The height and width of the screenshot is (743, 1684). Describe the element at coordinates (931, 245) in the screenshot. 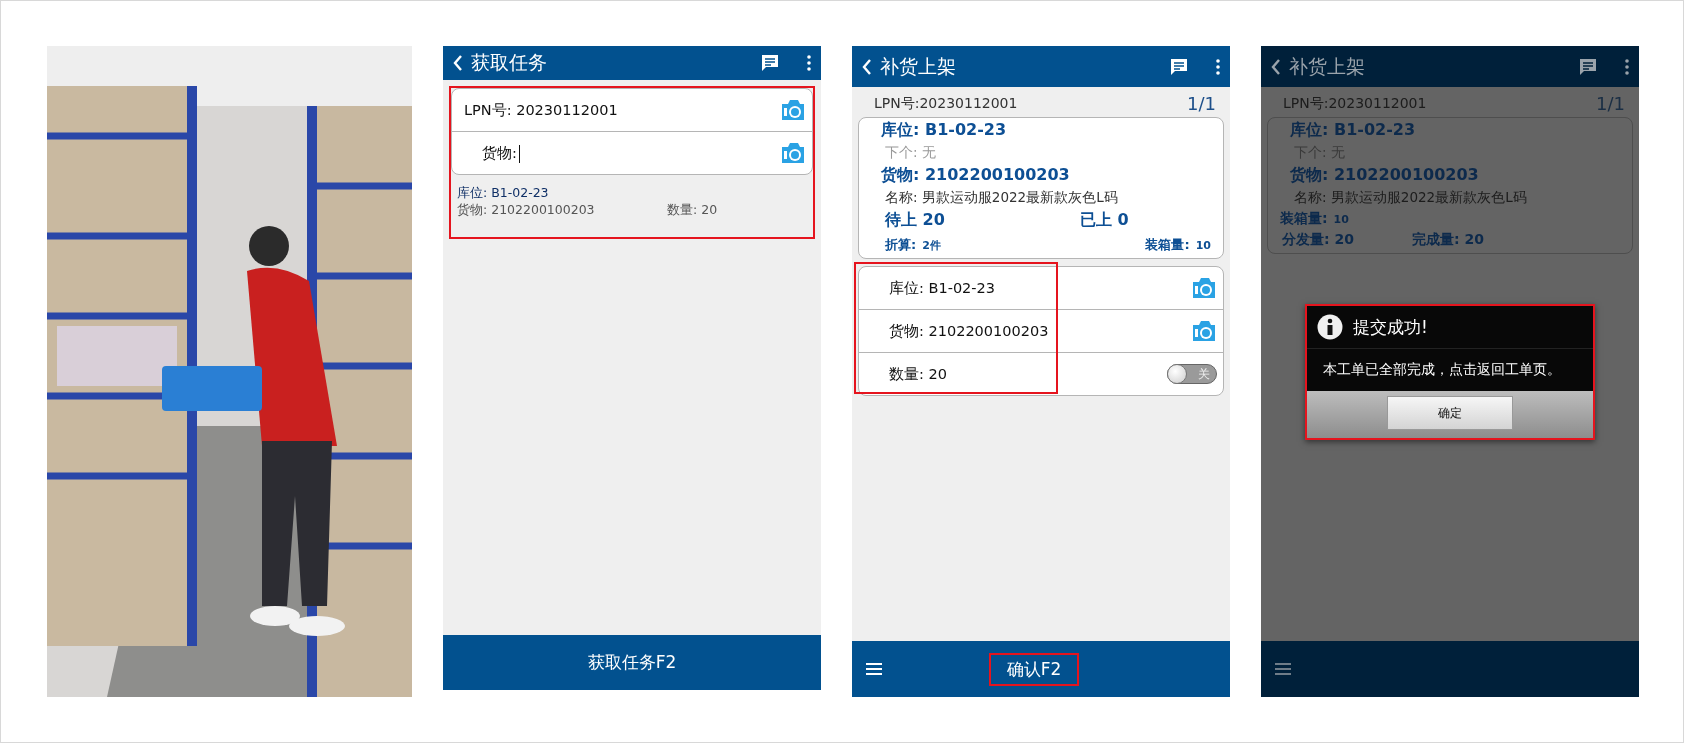

I see `convert-value: 2件` at that location.